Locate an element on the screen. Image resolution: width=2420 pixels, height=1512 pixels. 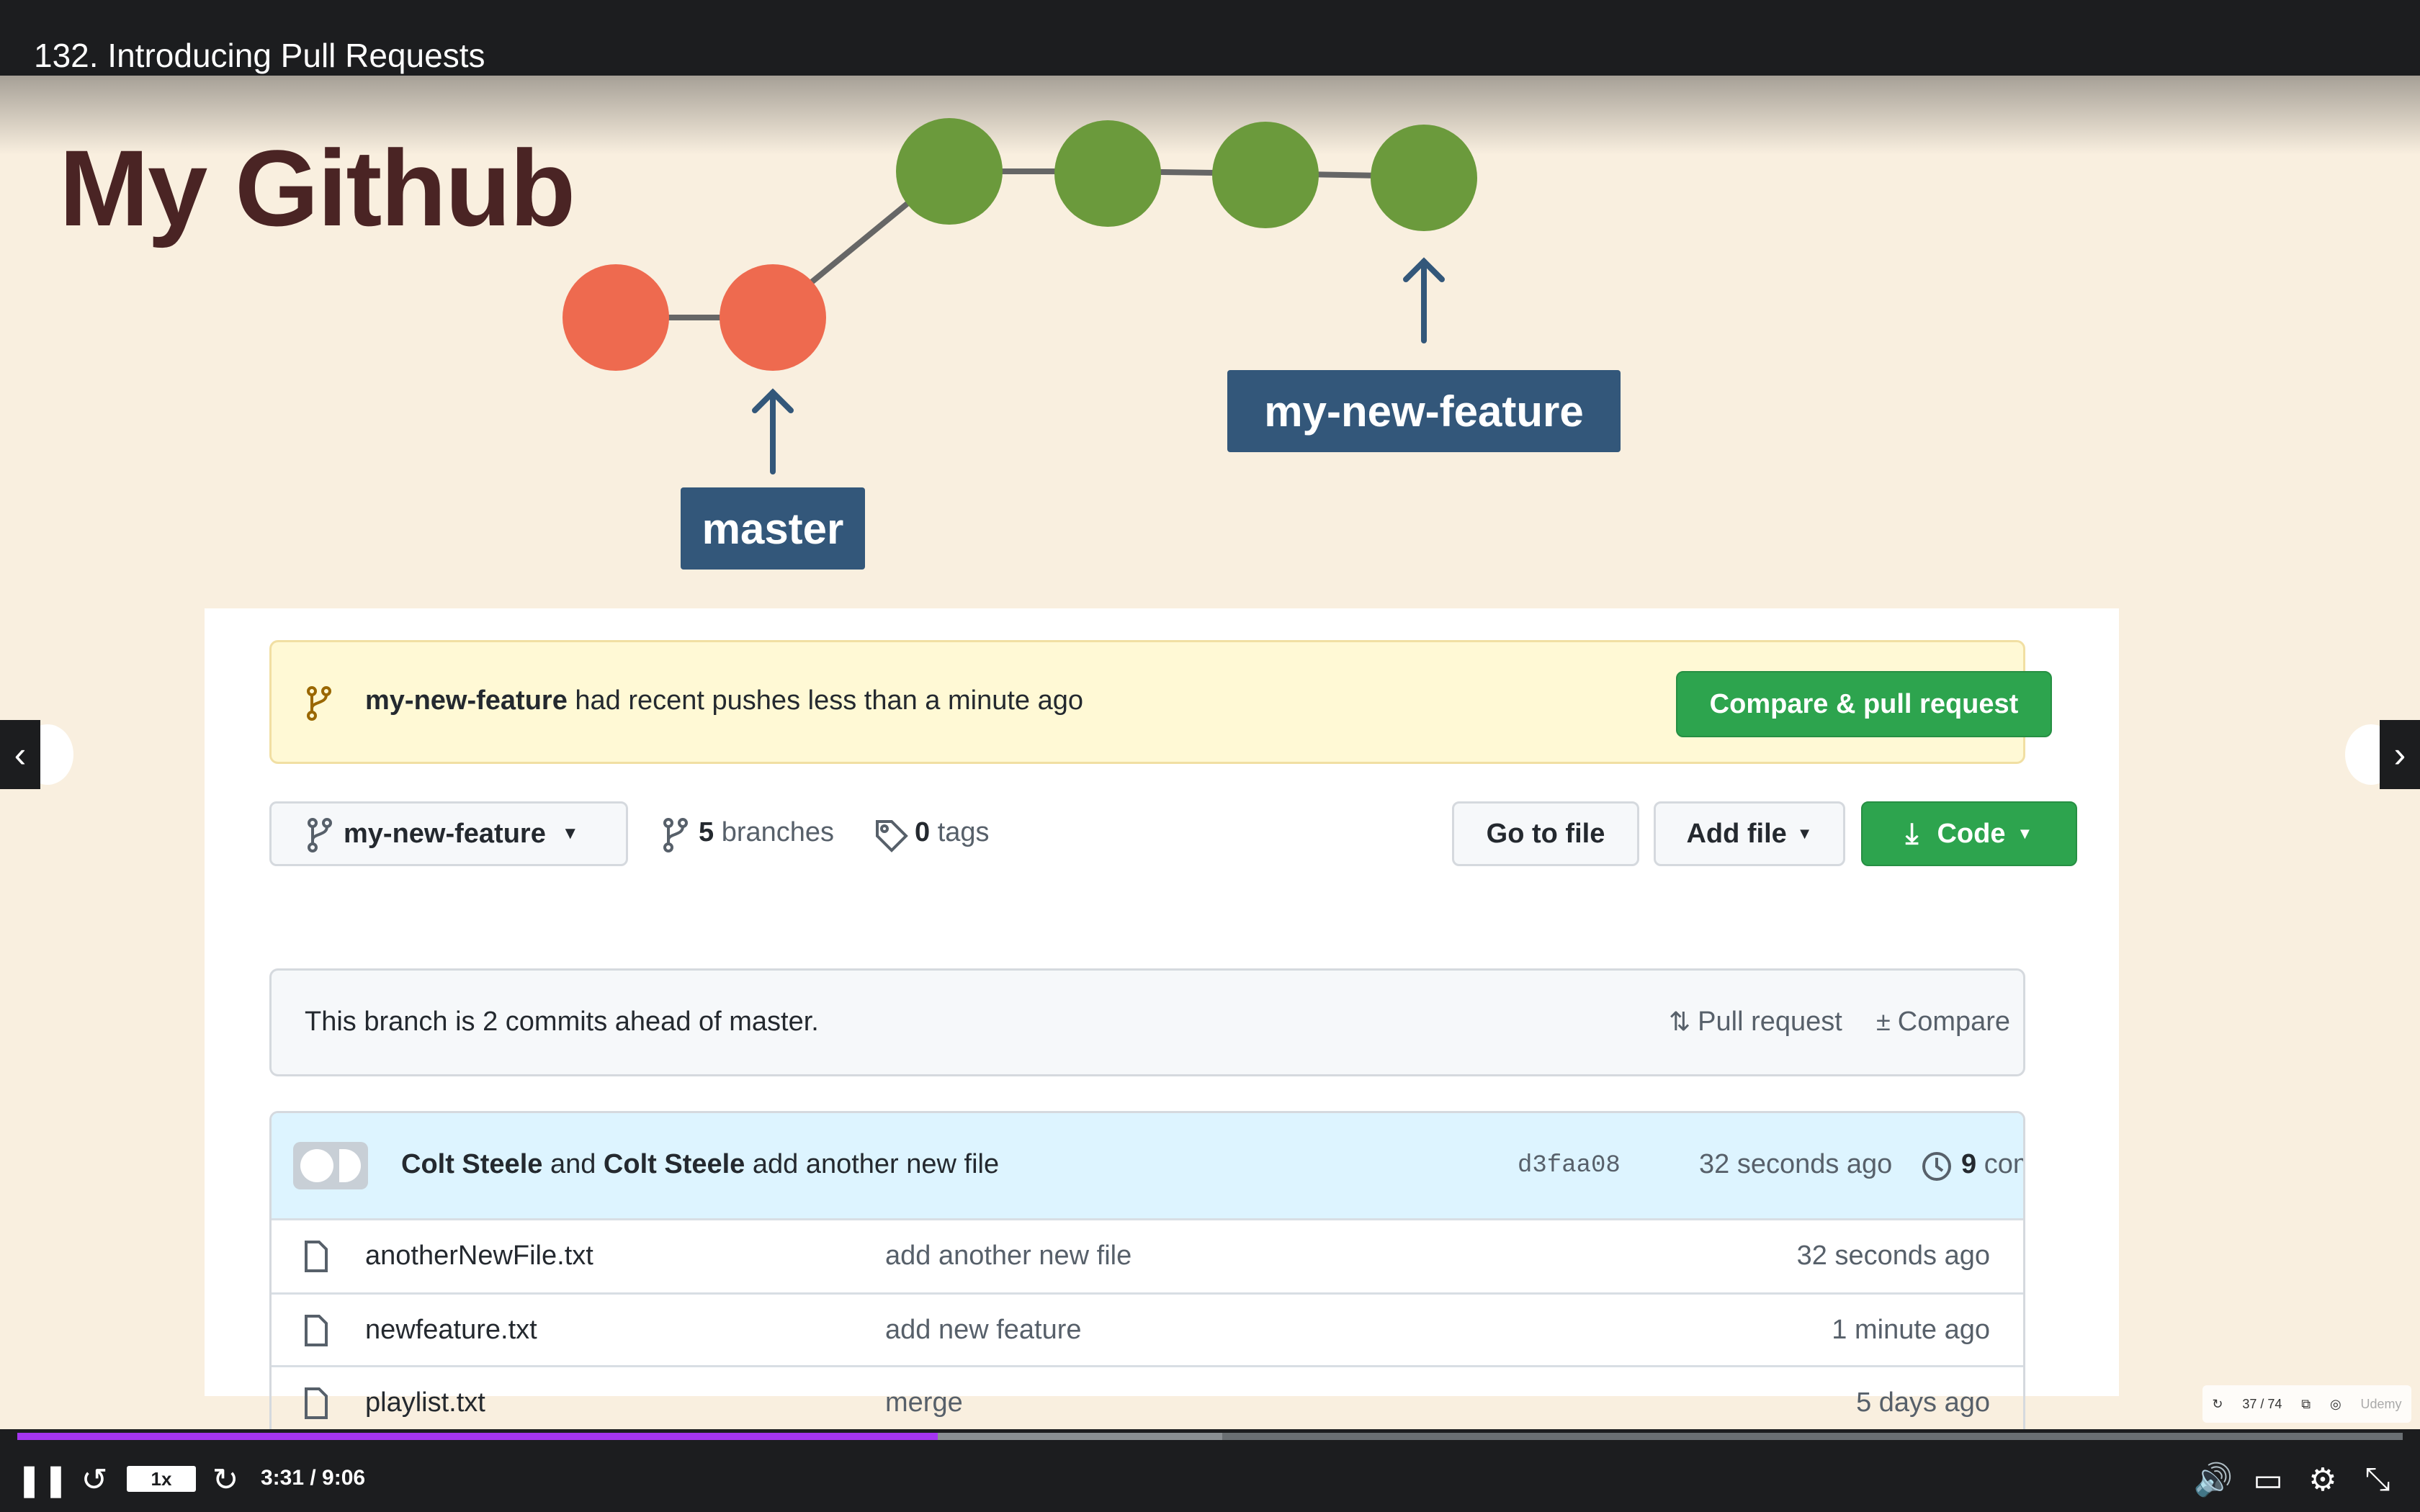
previous-lecture-button: ‹ is located at coordinates (20, 754).